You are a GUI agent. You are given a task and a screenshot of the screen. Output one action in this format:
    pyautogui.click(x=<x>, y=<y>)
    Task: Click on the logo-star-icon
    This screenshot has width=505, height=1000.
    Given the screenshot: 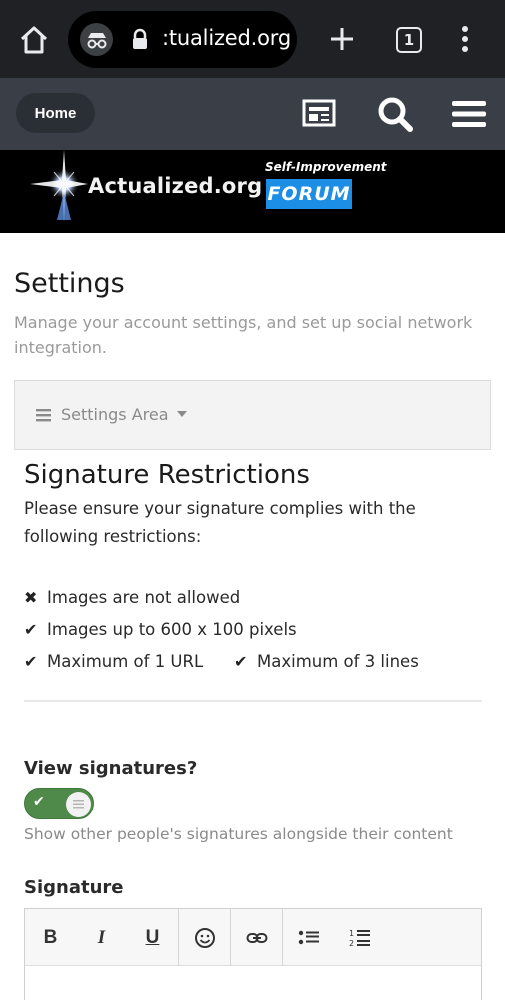 What is the action you would take?
    pyautogui.click(x=59, y=186)
    